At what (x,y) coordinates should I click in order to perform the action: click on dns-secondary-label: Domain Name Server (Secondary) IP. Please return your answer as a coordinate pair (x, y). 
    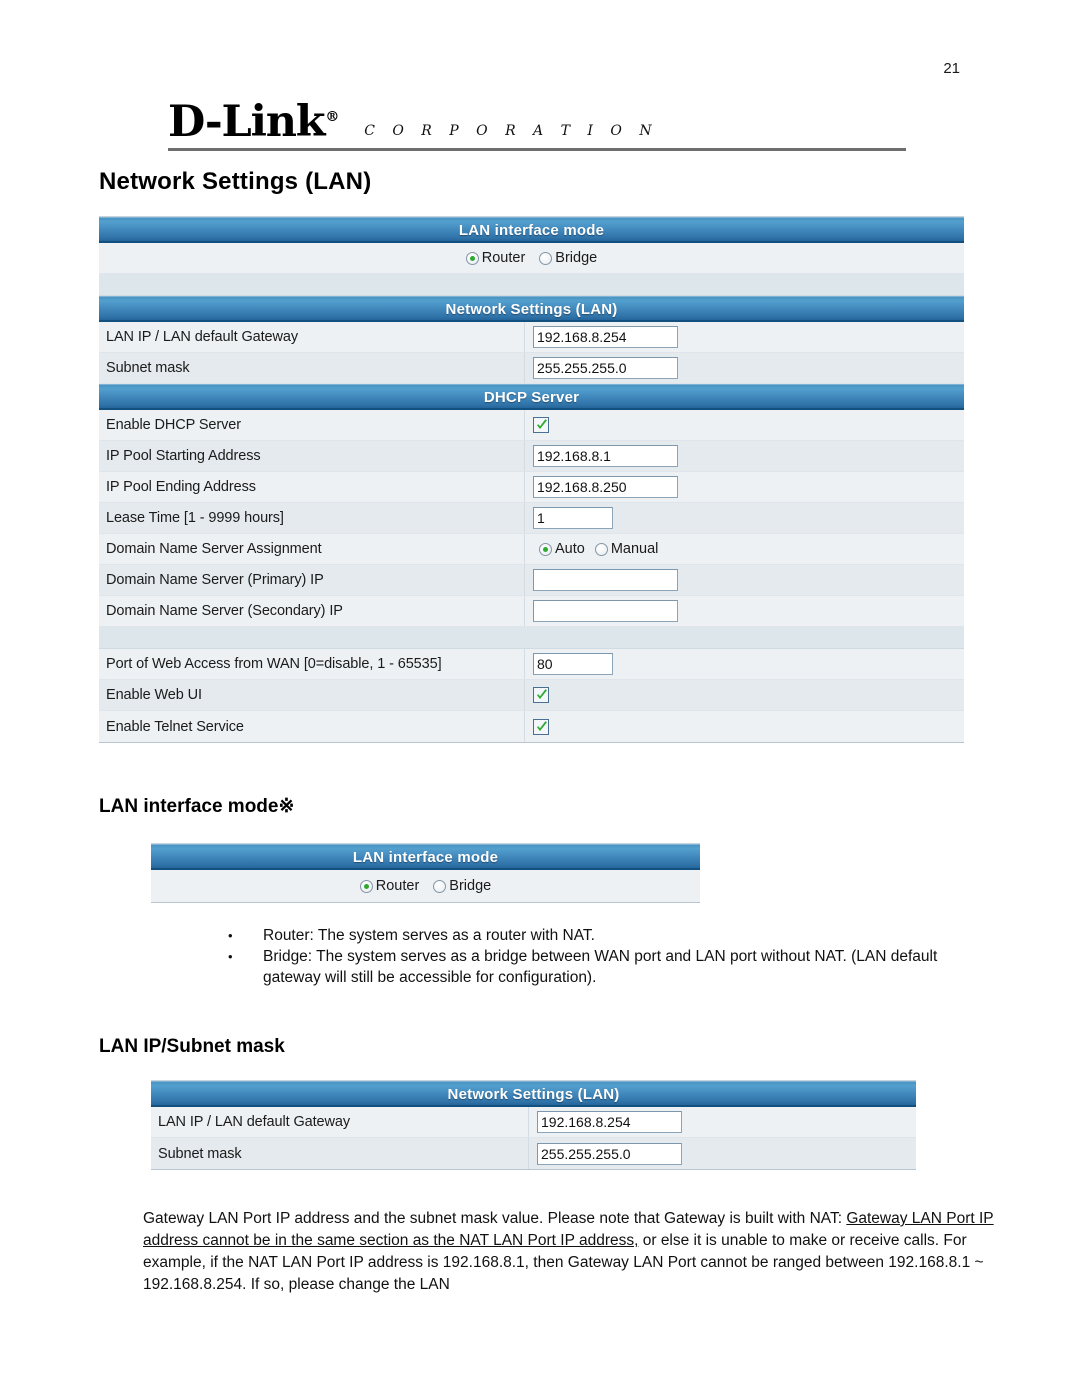
    Looking at the image, I should click on (224, 611).